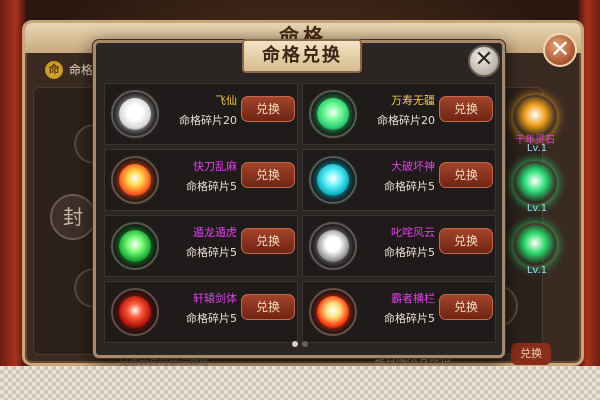 The image size is (600, 400). I want to click on item-name: 快刀乱麻, so click(215, 166).